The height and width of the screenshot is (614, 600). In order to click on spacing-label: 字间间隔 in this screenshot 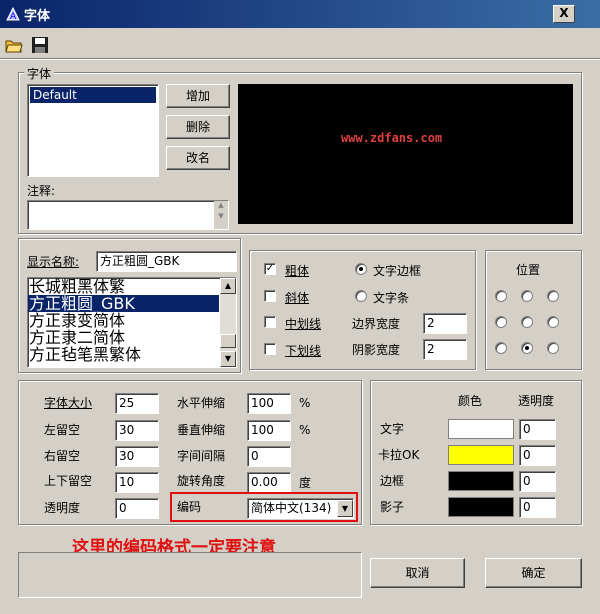, I will do `click(201, 456)`.